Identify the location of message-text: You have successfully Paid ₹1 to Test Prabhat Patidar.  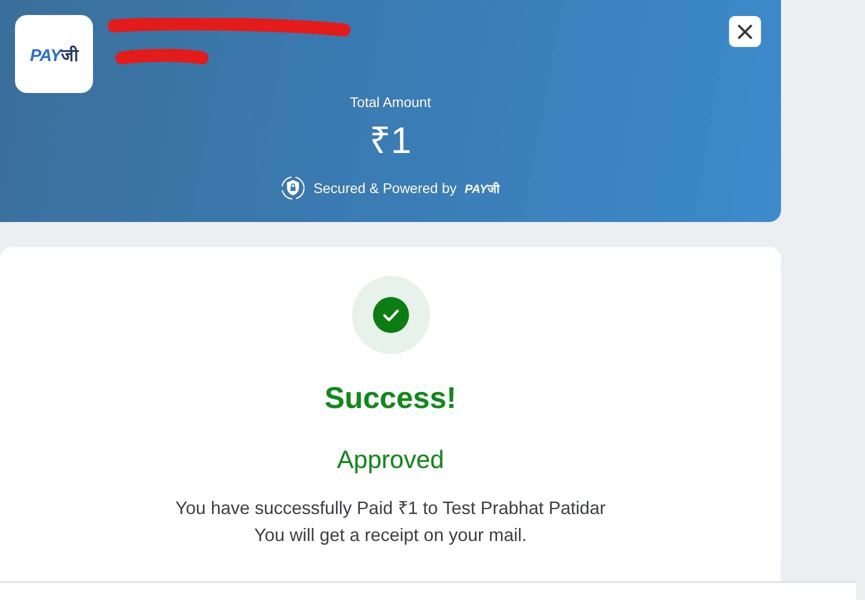
(390, 508).